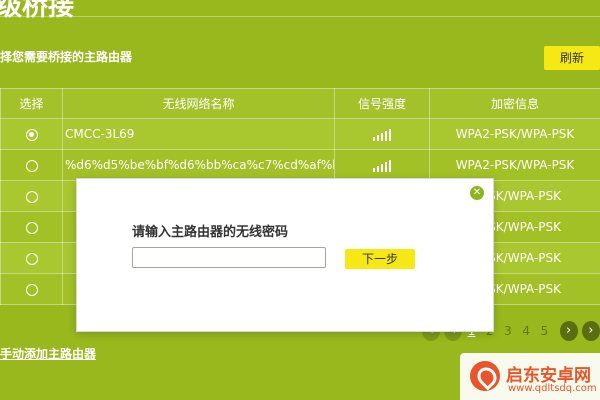 Image resolution: width=600 pixels, height=400 pixels. Describe the element at coordinates (552, 388) in the screenshot. I see `watermark-url: www.qdltsdq.com` at that location.